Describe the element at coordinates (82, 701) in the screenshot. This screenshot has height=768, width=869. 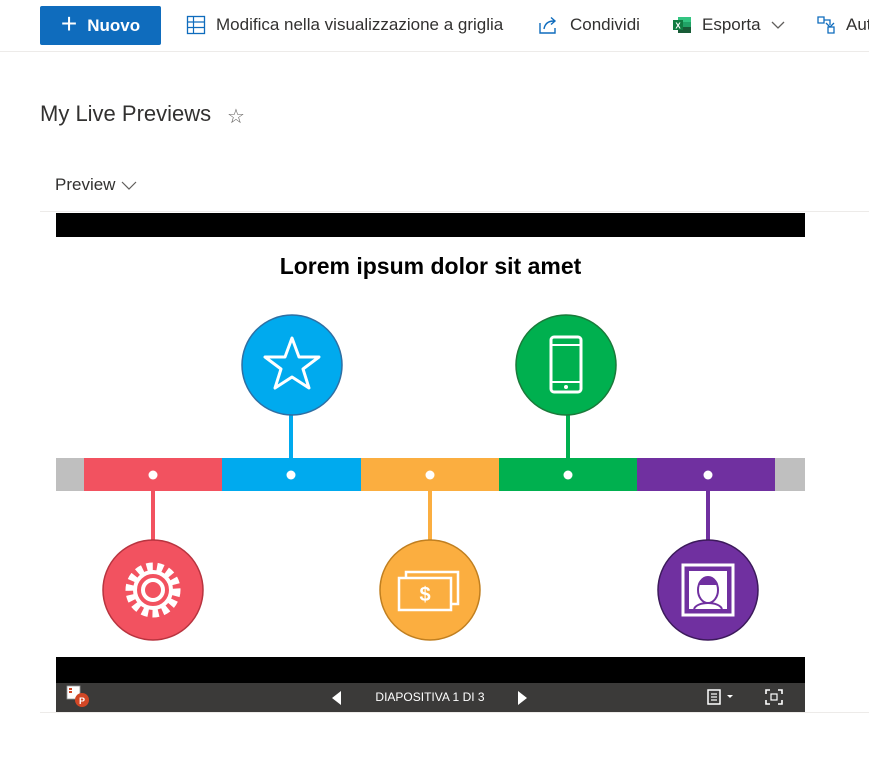
I see `svg-text: P` at that location.